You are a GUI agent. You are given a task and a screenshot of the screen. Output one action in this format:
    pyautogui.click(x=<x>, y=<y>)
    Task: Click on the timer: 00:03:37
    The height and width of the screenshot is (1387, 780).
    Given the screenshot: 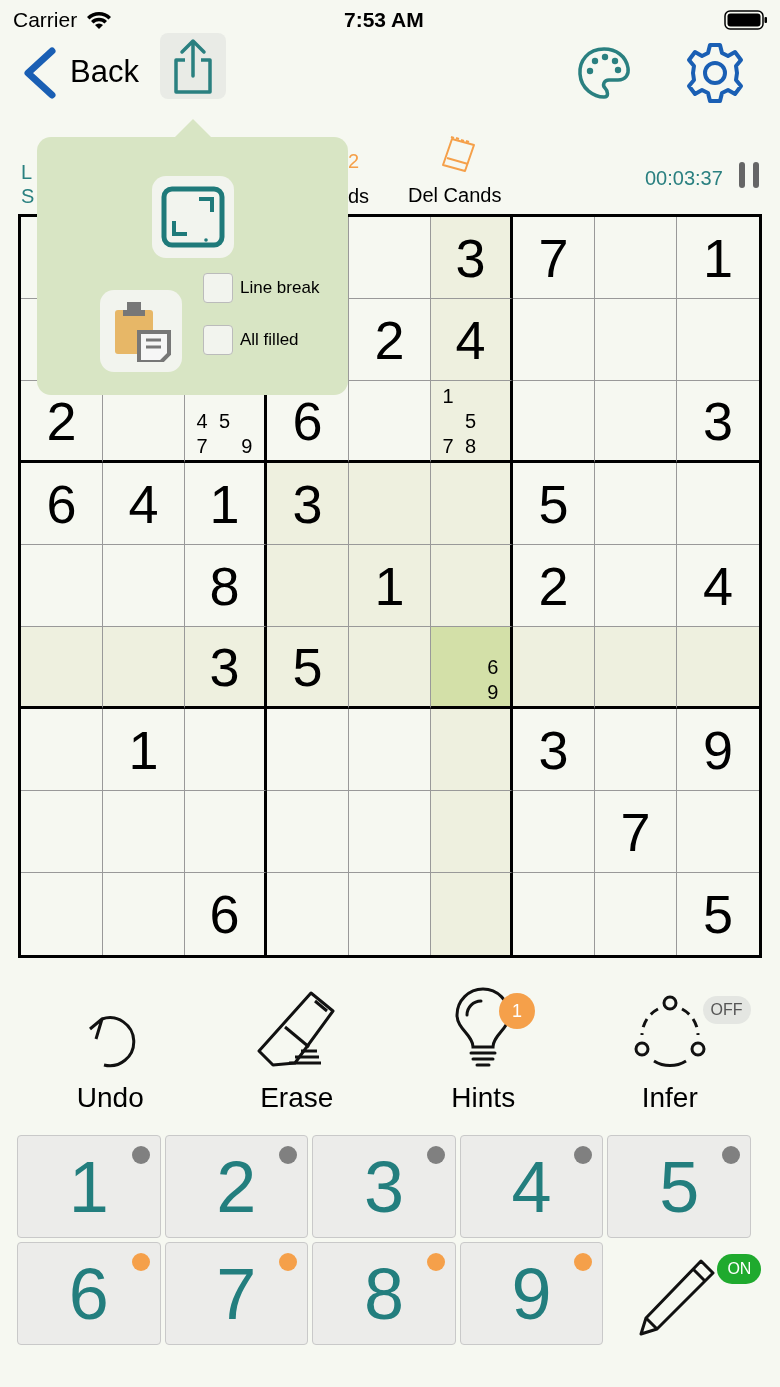 What is the action you would take?
    pyautogui.click(x=684, y=178)
    